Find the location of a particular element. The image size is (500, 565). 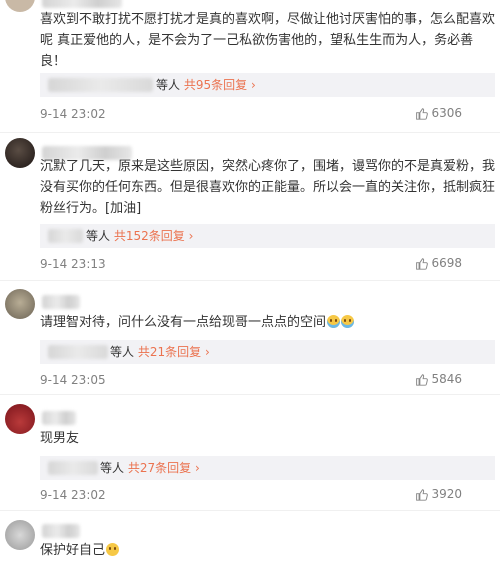

reply-count-link: 共21条回复 is located at coordinates (169, 352).